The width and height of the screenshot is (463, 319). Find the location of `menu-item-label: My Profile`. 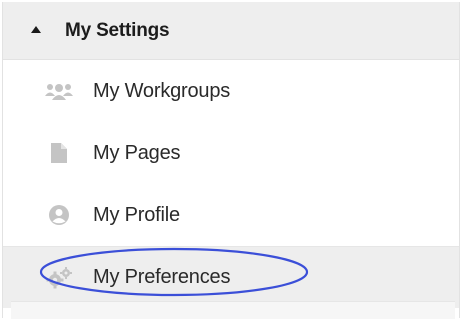

menu-item-label: My Profile is located at coordinates (136, 214).